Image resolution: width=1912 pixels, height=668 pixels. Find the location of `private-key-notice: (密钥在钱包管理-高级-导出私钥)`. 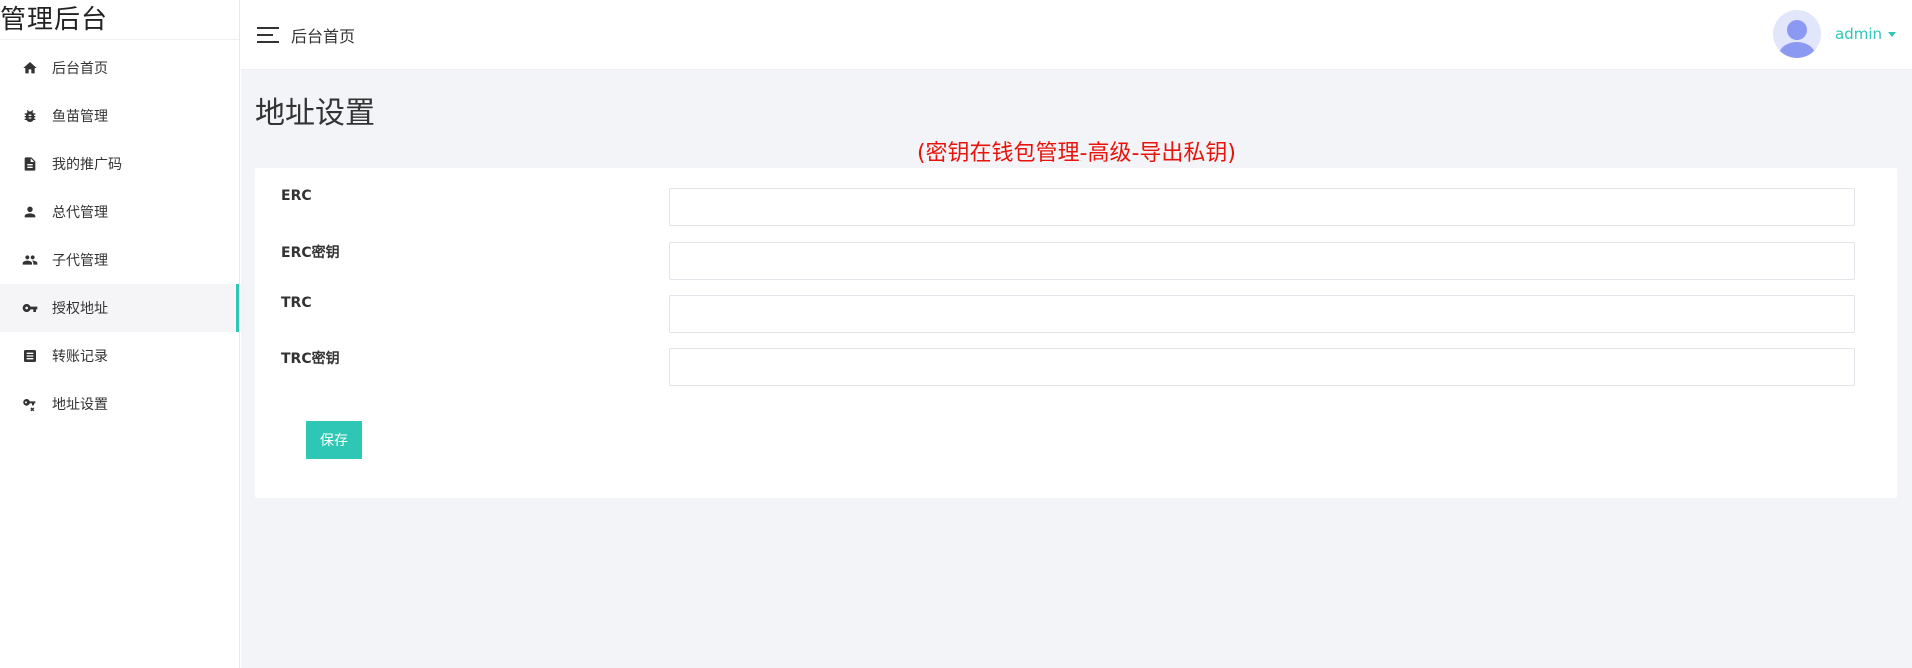

private-key-notice: (密钥在钱包管理-高级-导出私钥) is located at coordinates (1076, 153).